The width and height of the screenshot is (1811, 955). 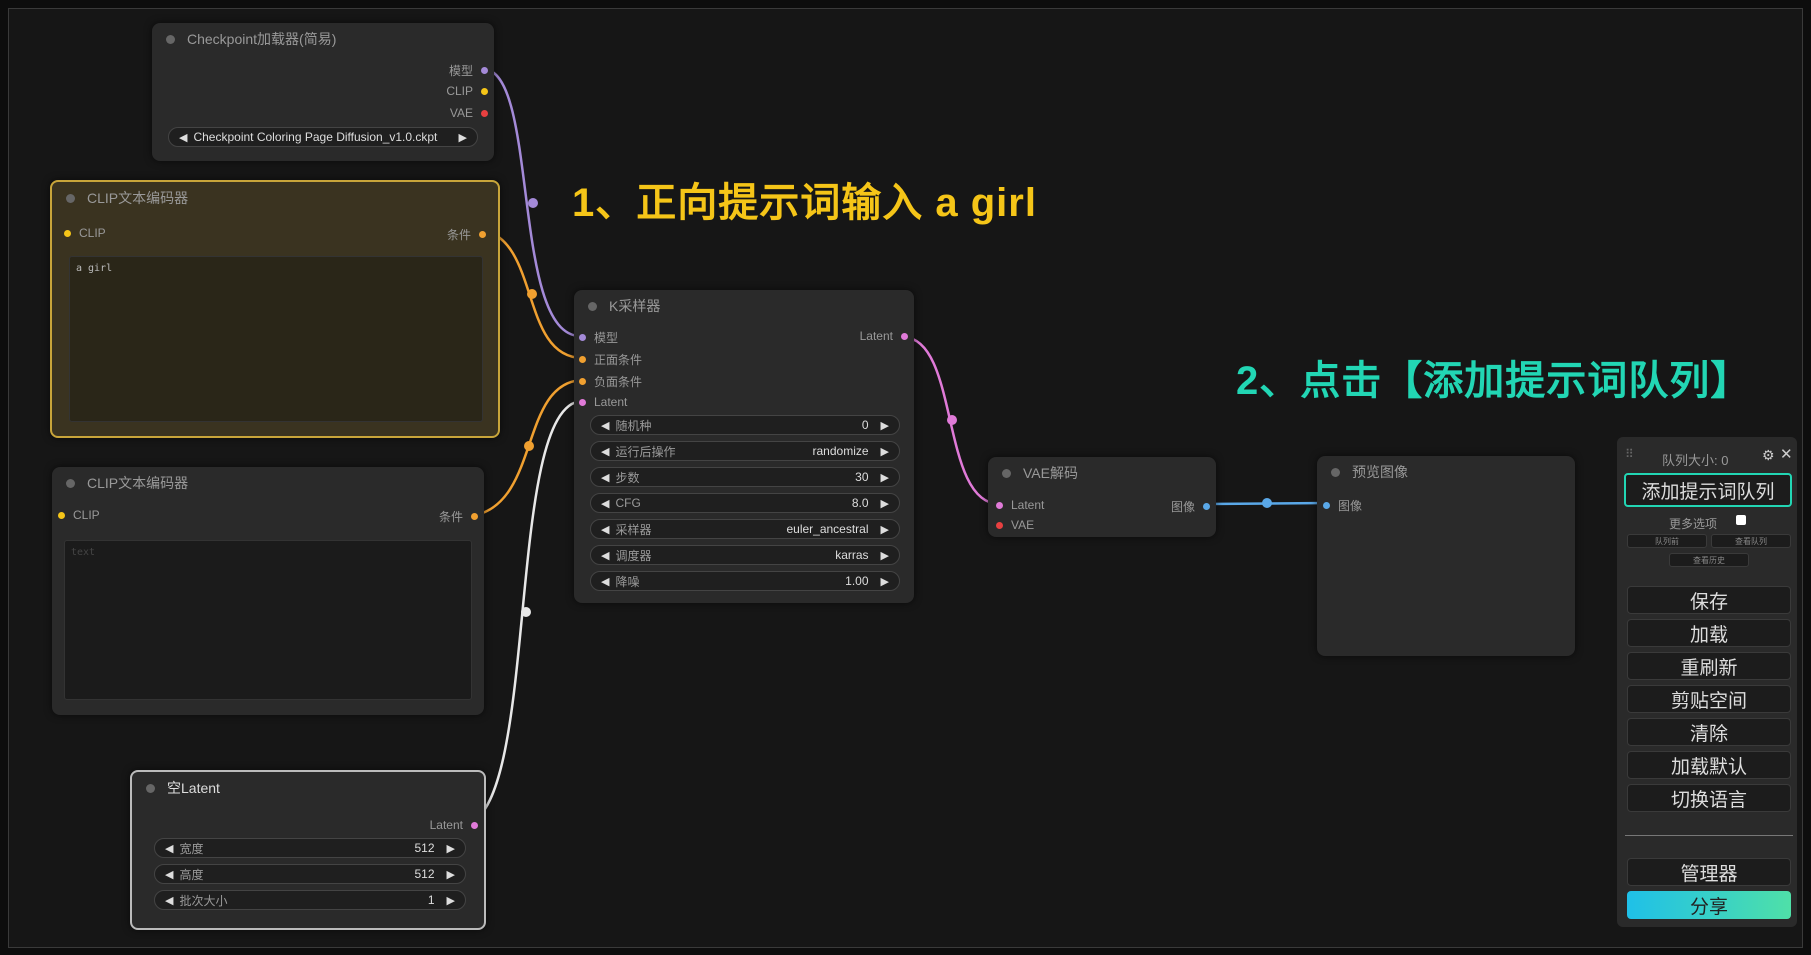 What do you see at coordinates (1786, 454) in the screenshot?
I see `close-icon: ✕` at bounding box center [1786, 454].